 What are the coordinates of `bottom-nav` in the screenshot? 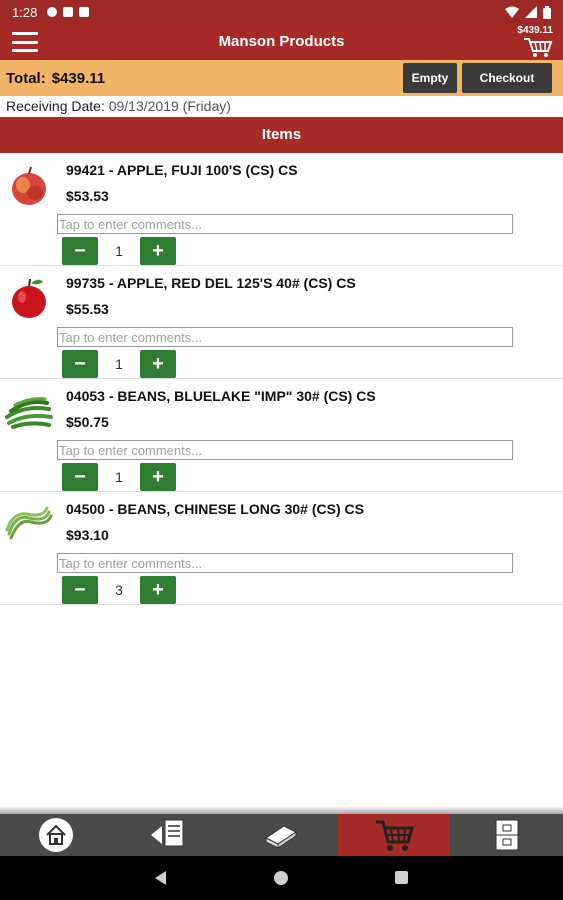 It's located at (281, 835).